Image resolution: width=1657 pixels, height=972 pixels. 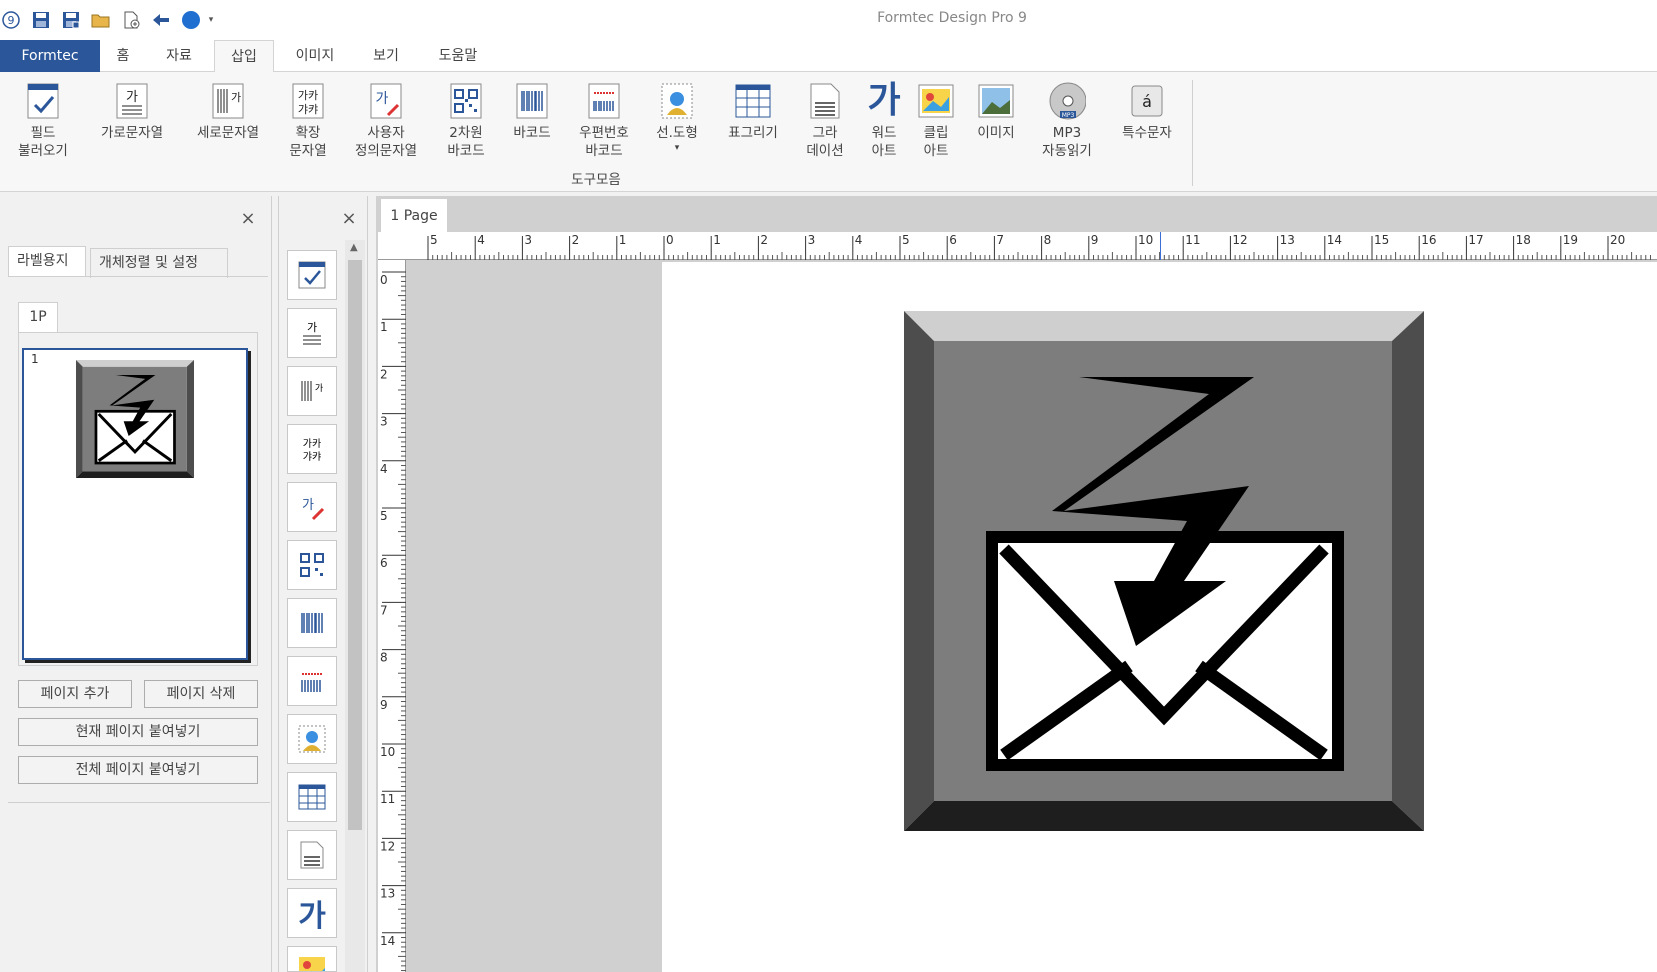 What do you see at coordinates (354, 247) in the screenshot?
I see `scroll-up-arrow-icon: ▲` at bounding box center [354, 247].